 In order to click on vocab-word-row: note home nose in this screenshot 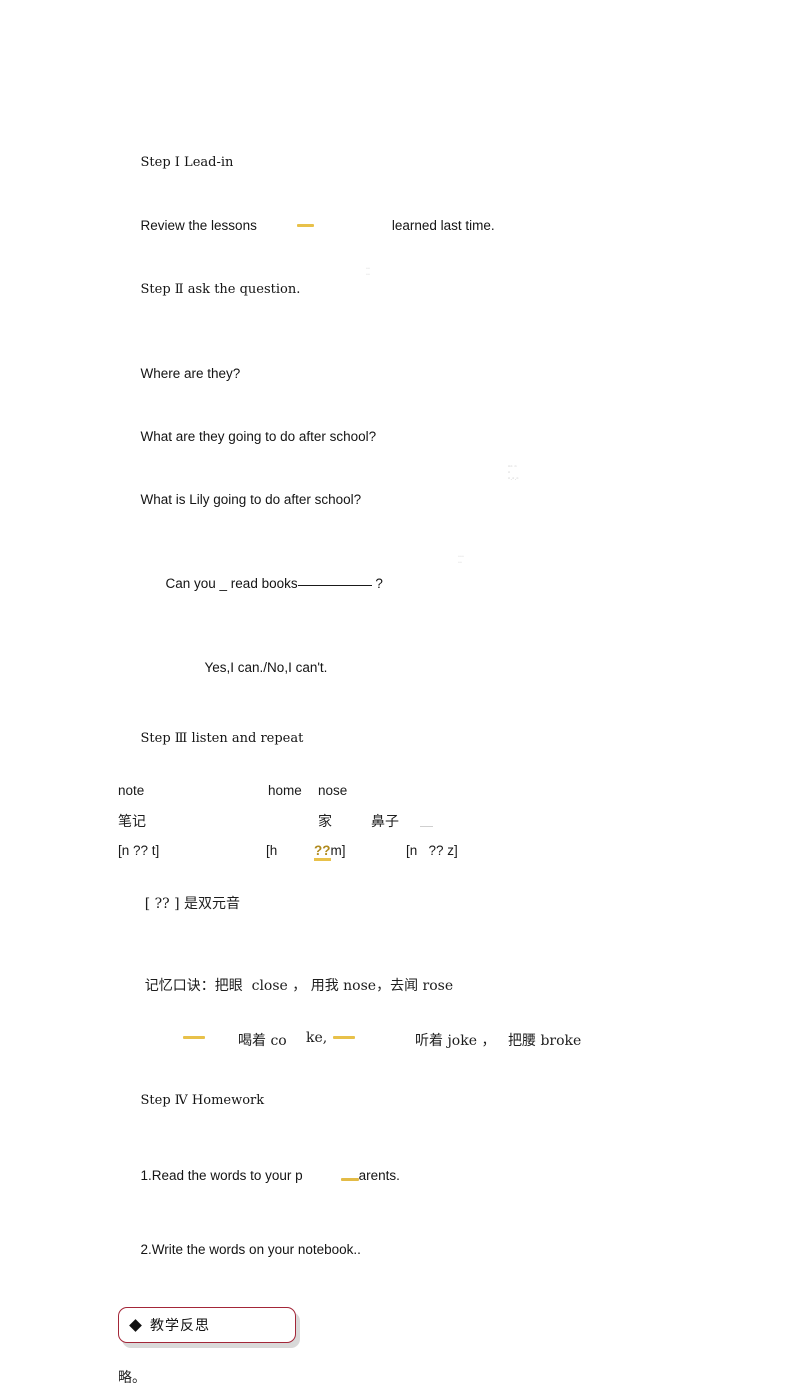, I will do `click(418, 793)`.